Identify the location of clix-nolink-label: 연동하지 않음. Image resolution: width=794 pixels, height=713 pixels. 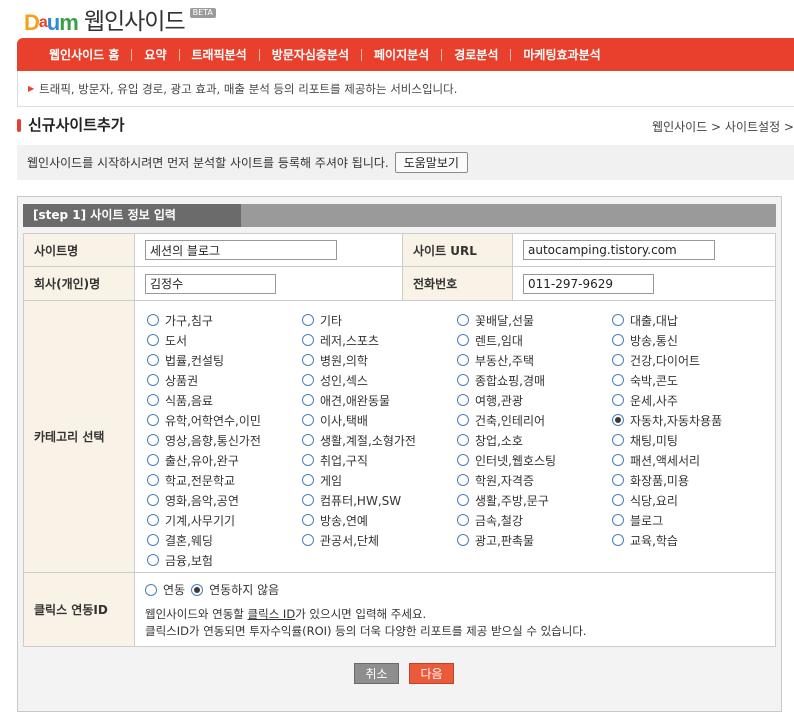
(244, 590).